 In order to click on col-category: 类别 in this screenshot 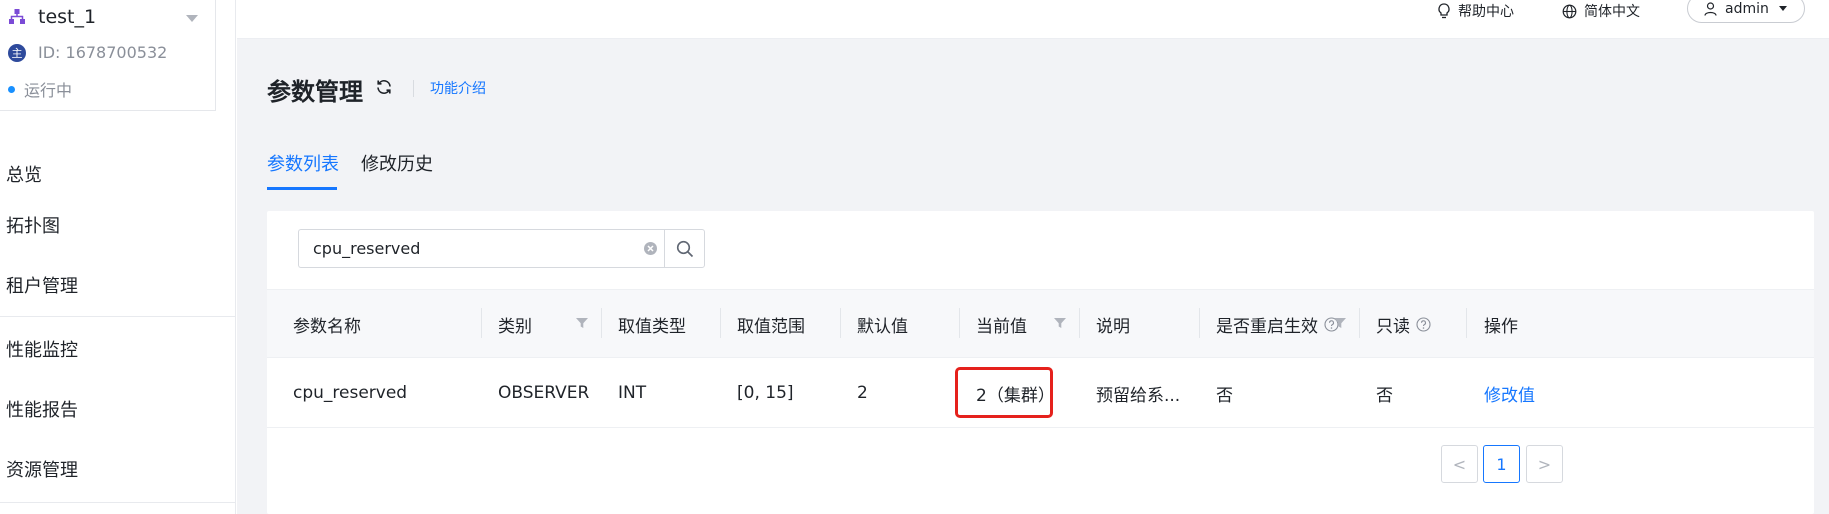, I will do `click(515, 327)`.